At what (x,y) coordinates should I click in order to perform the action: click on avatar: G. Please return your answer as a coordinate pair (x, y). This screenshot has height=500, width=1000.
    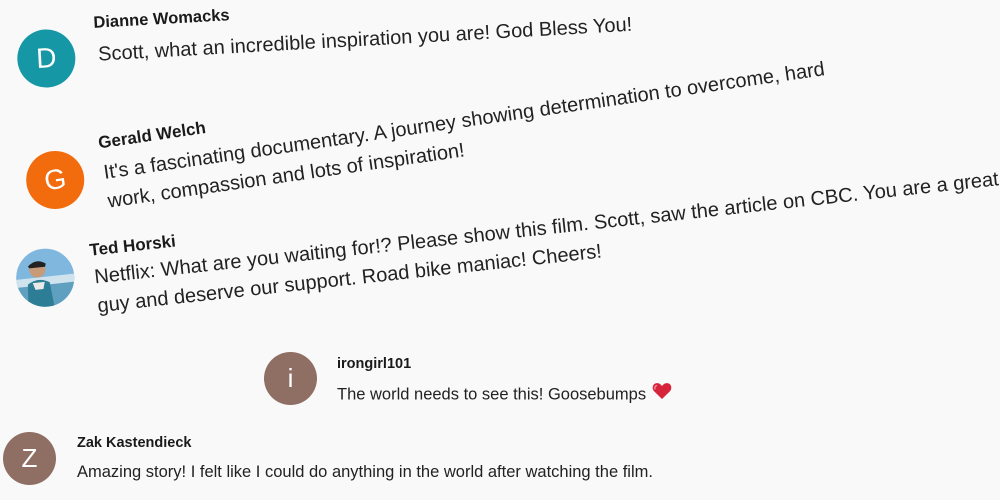
    Looking at the image, I should click on (55, 180).